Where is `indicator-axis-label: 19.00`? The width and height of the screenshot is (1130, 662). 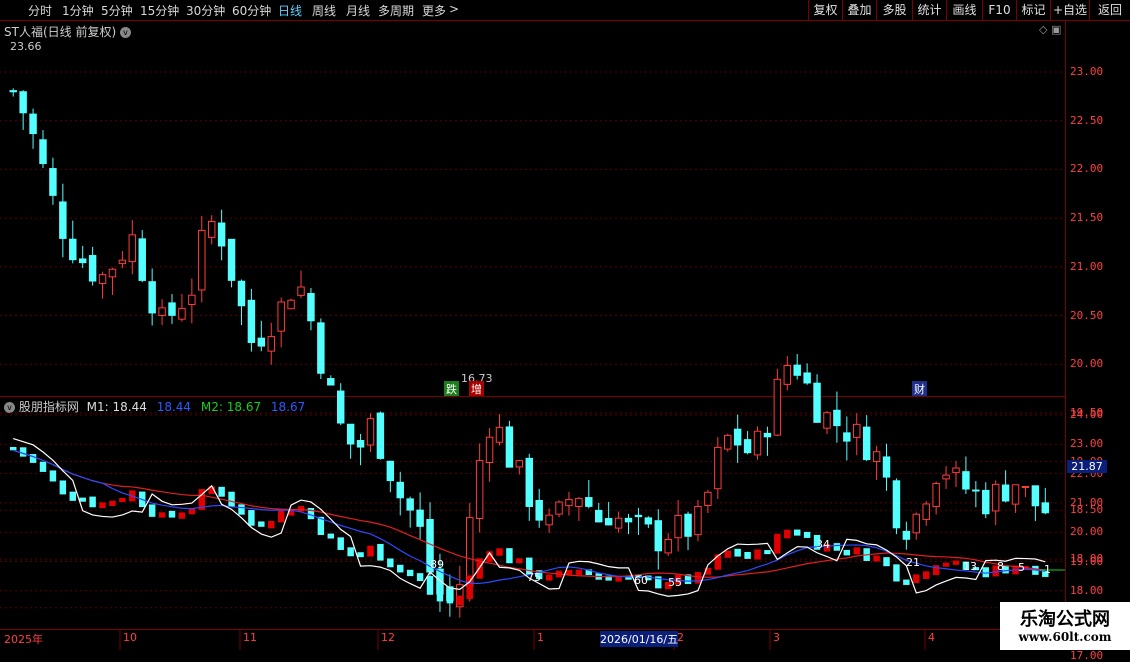
indicator-axis-label: 19.00 is located at coordinates (1087, 561).